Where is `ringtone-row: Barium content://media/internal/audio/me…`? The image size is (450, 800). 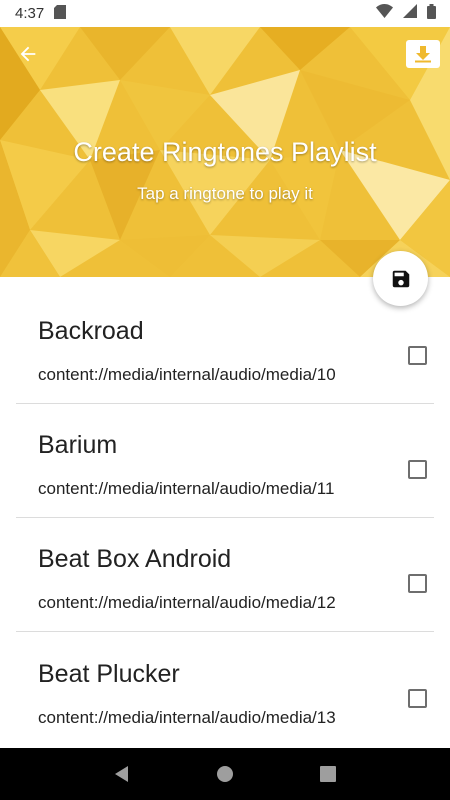
ringtone-row: Barium content://media/internal/audio/me… is located at coordinates (225, 461).